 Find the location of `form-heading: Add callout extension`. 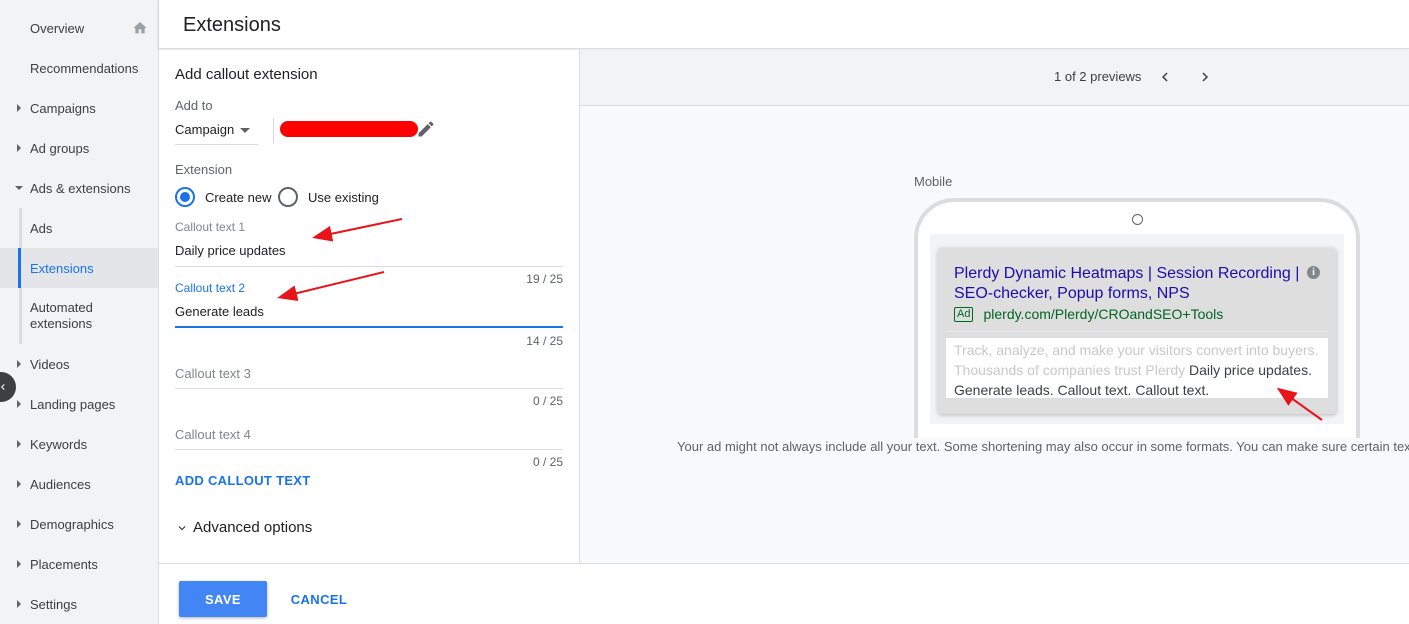

form-heading: Add callout extension is located at coordinates (246, 74).